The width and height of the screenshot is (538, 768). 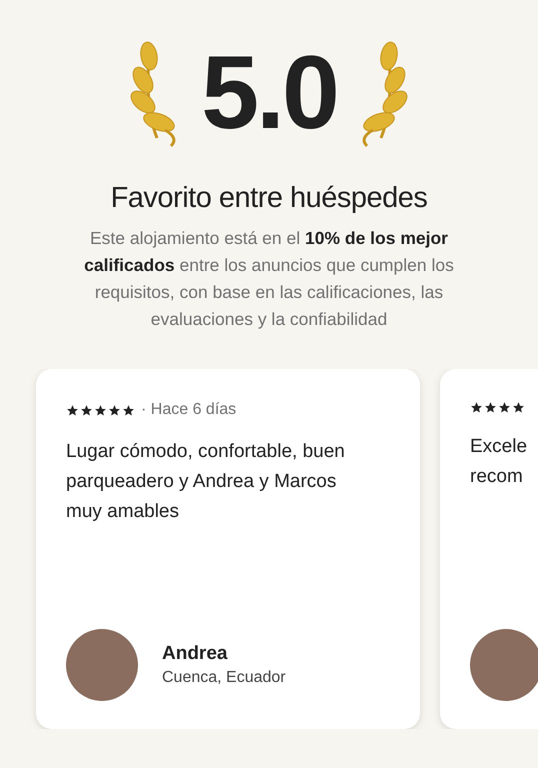 What do you see at coordinates (497, 477) in the screenshot?
I see `review-text: recom` at bounding box center [497, 477].